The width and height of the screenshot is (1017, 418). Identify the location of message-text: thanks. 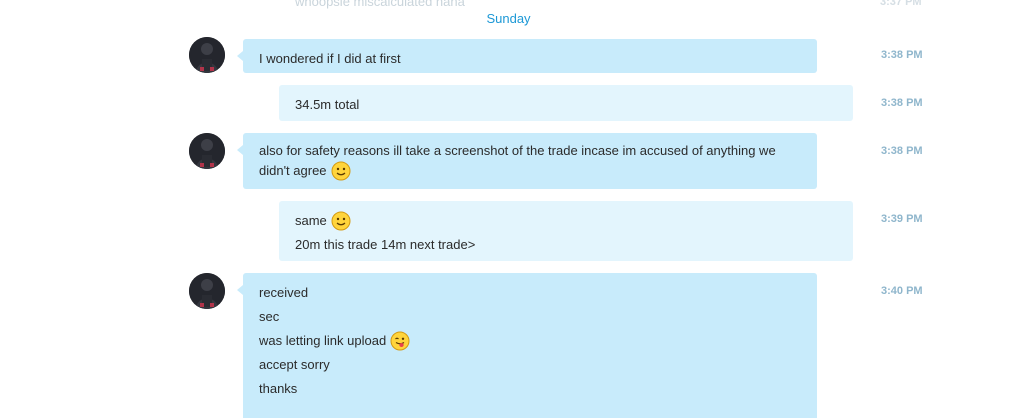
(278, 388).